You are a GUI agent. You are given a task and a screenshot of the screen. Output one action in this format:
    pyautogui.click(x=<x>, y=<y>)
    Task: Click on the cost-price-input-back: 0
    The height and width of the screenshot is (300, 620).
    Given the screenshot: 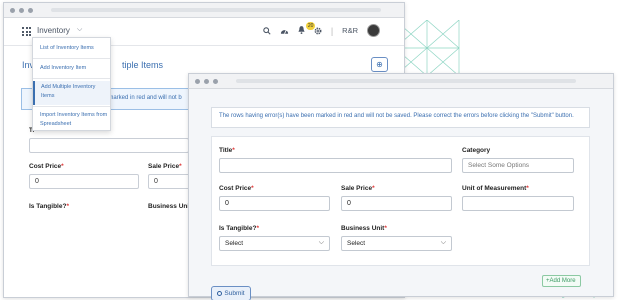 What is the action you would take?
    pyautogui.click(x=84, y=181)
    